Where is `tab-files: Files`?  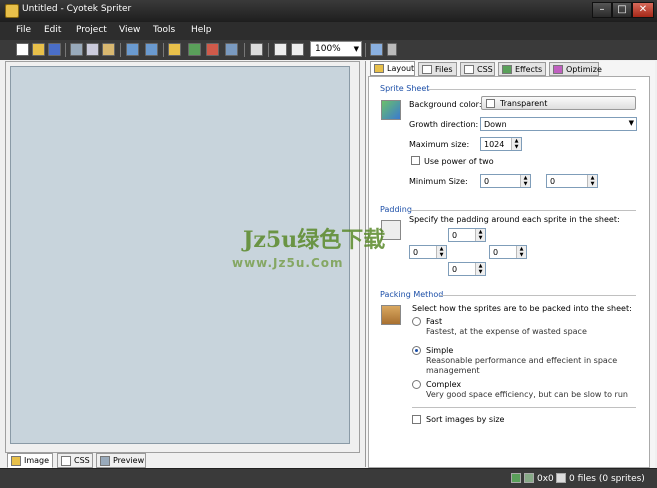
tab-files: Files is located at coordinates (437, 69).